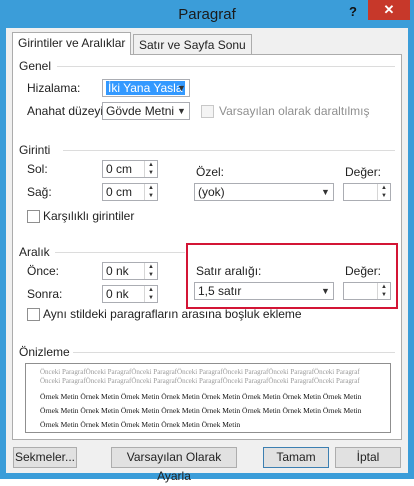 This screenshot has width=414, height=486. I want to click on line-spacing-at-input: ▲ ▼, so click(367, 291).